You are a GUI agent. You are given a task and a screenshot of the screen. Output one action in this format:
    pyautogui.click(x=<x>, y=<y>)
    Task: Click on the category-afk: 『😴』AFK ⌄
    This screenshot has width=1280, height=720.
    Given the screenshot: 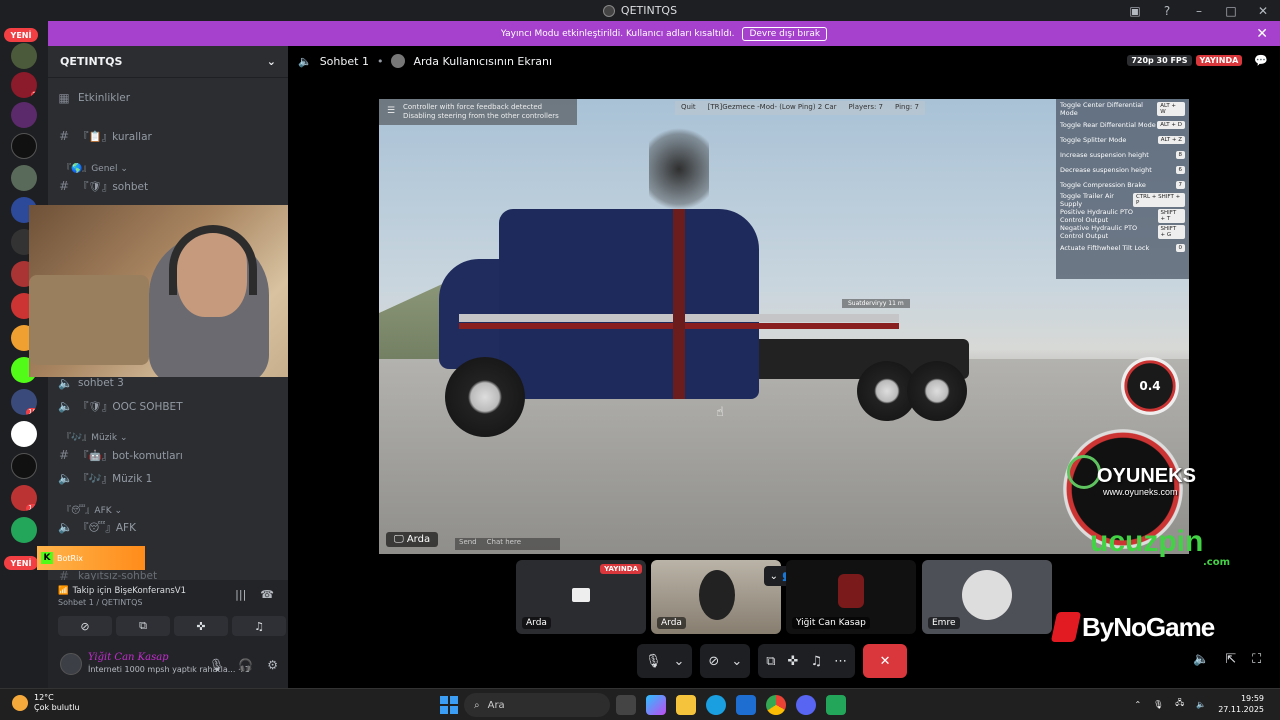 What is the action you would take?
    pyautogui.click(x=92, y=509)
    